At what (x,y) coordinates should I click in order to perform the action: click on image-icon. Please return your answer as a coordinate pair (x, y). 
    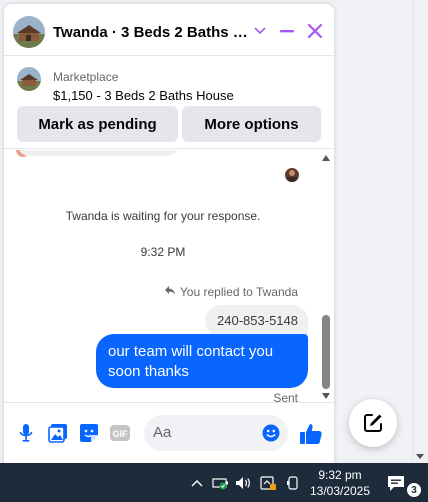
    Looking at the image, I should click on (58, 433).